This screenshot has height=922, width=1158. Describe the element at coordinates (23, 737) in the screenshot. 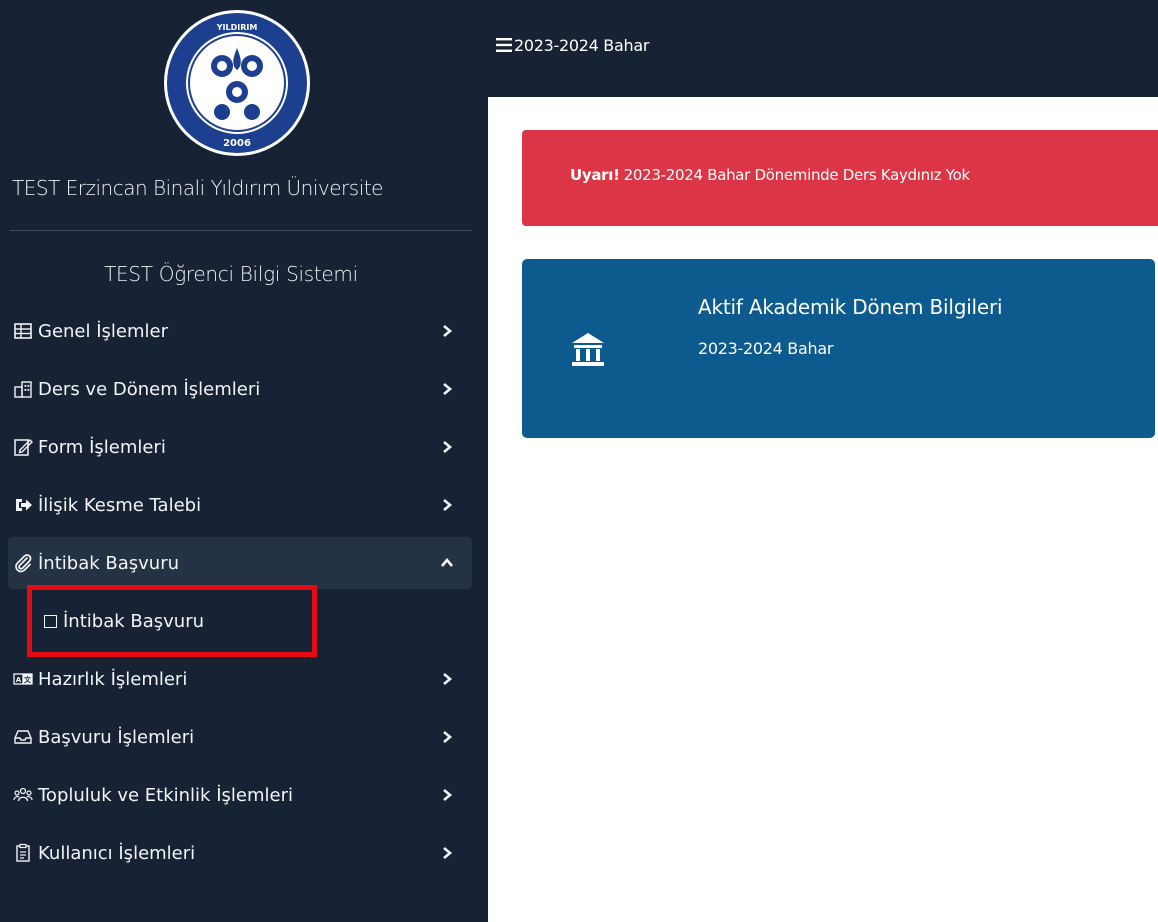

I see `inbox-icon` at that location.